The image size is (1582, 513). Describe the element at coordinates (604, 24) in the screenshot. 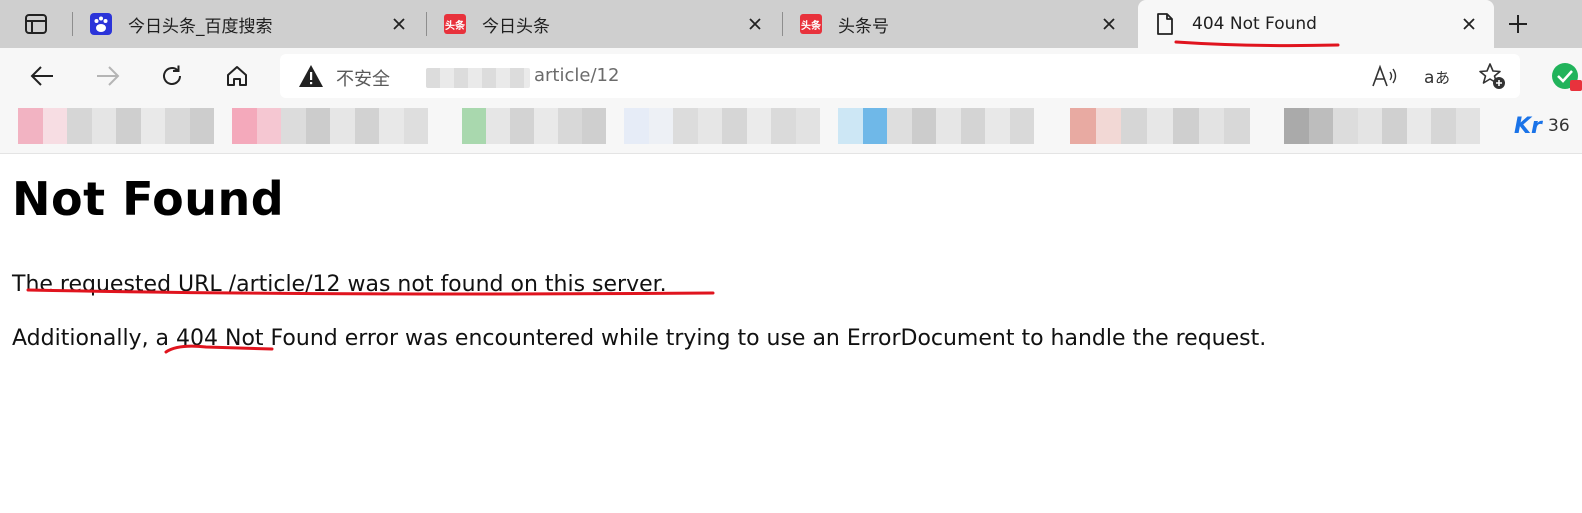

I see `tab-toutiao: 头条 今日头条` at that location.